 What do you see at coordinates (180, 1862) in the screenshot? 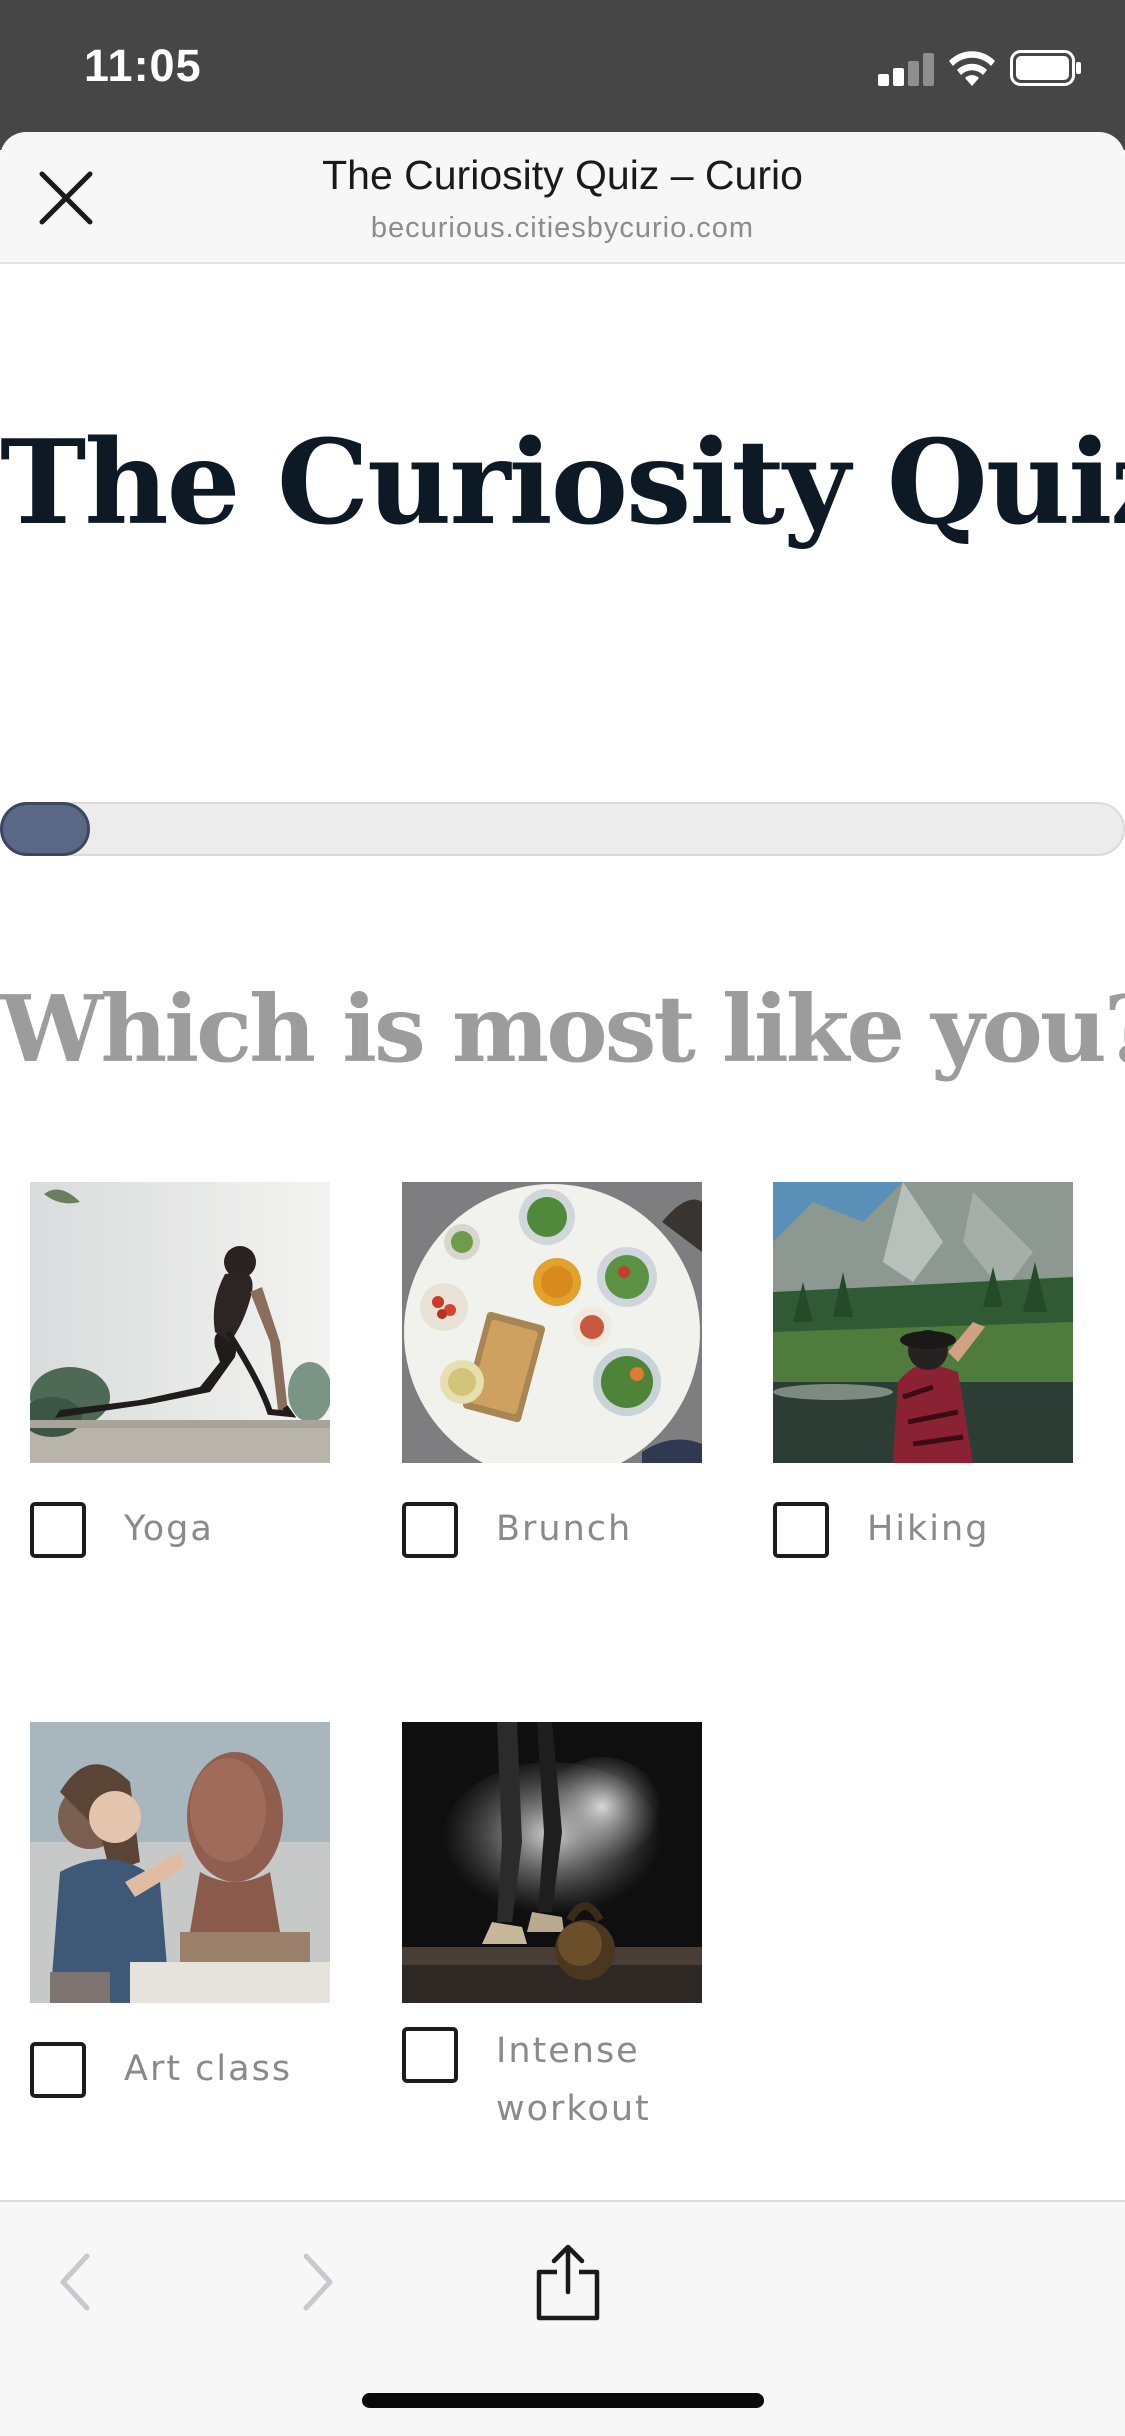
I see `art-class-image` at bounding box center [180, 1862].